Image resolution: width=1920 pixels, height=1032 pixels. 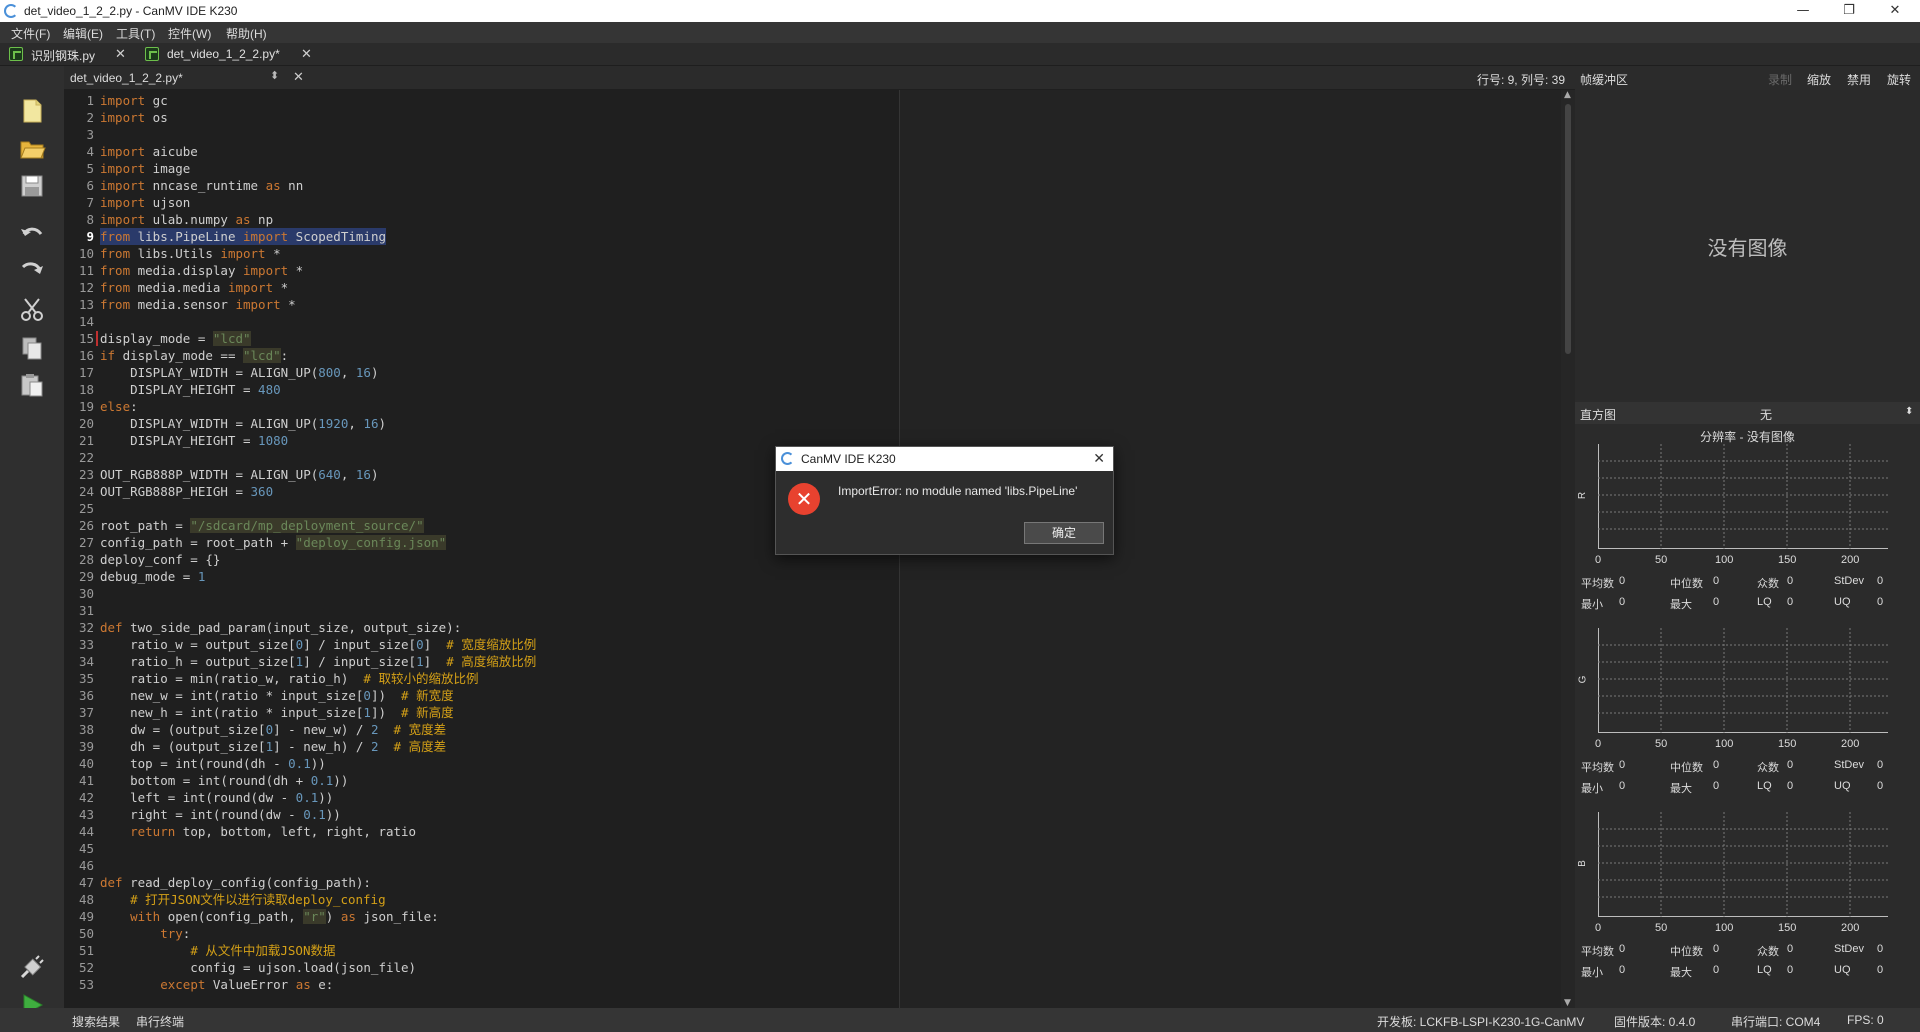 What do you see at coordinates (298, 77) in the screenshot?
I see `close-document-icon: ✕` at bounding box center [298, 77].